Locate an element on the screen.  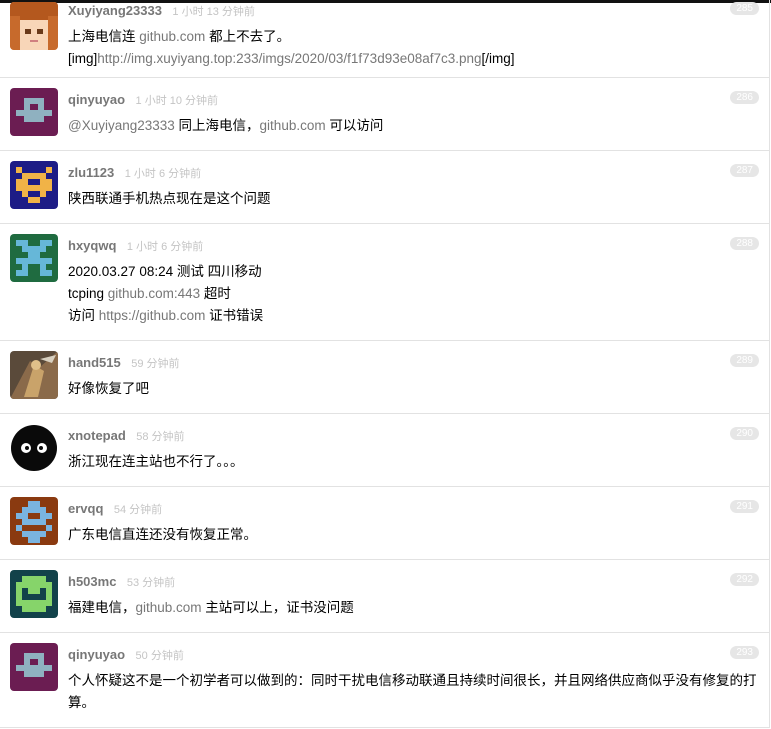
reply-meta: qinyuyao 1 小时 10 分钟前 is located at coordinates (143, 100).